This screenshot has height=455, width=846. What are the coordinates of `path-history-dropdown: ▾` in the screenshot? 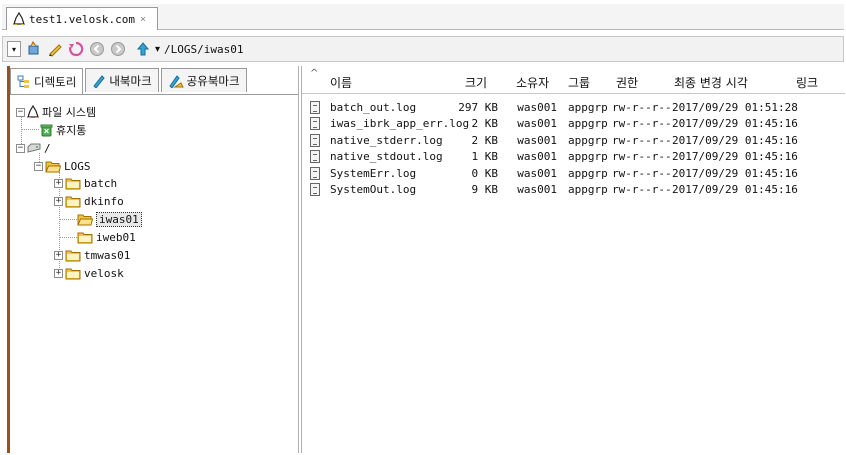 It's located at (157, 49).